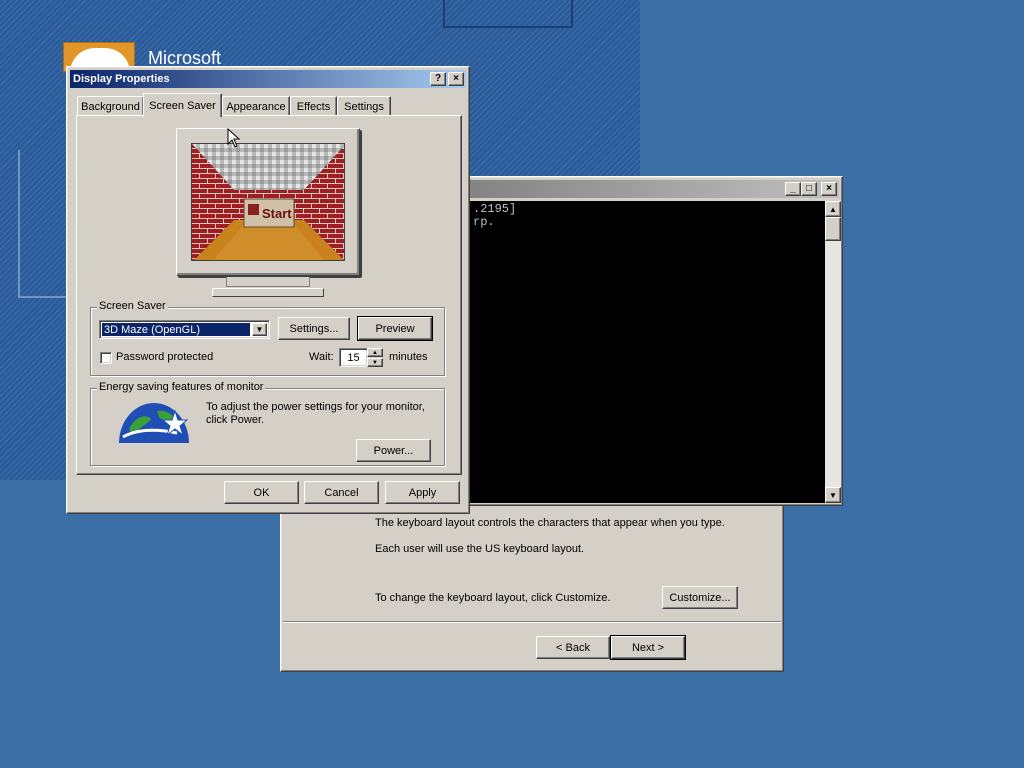  I want to click on ok-button: OK, so click(261, 492).